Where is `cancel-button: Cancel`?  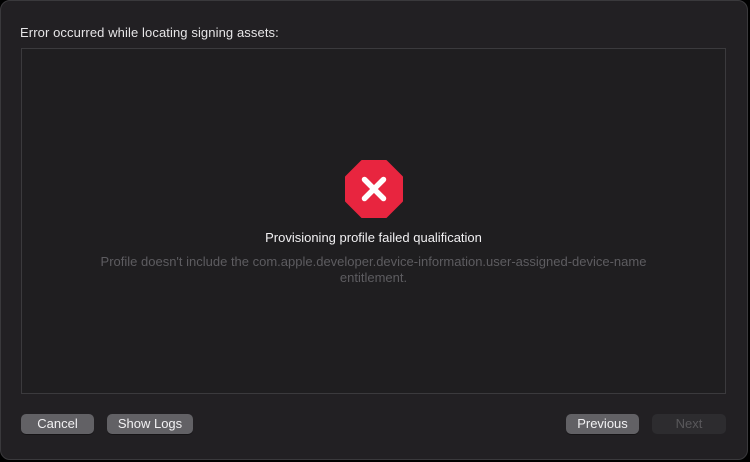 cancel-button: Cancel is located at coordinates (57, 424).